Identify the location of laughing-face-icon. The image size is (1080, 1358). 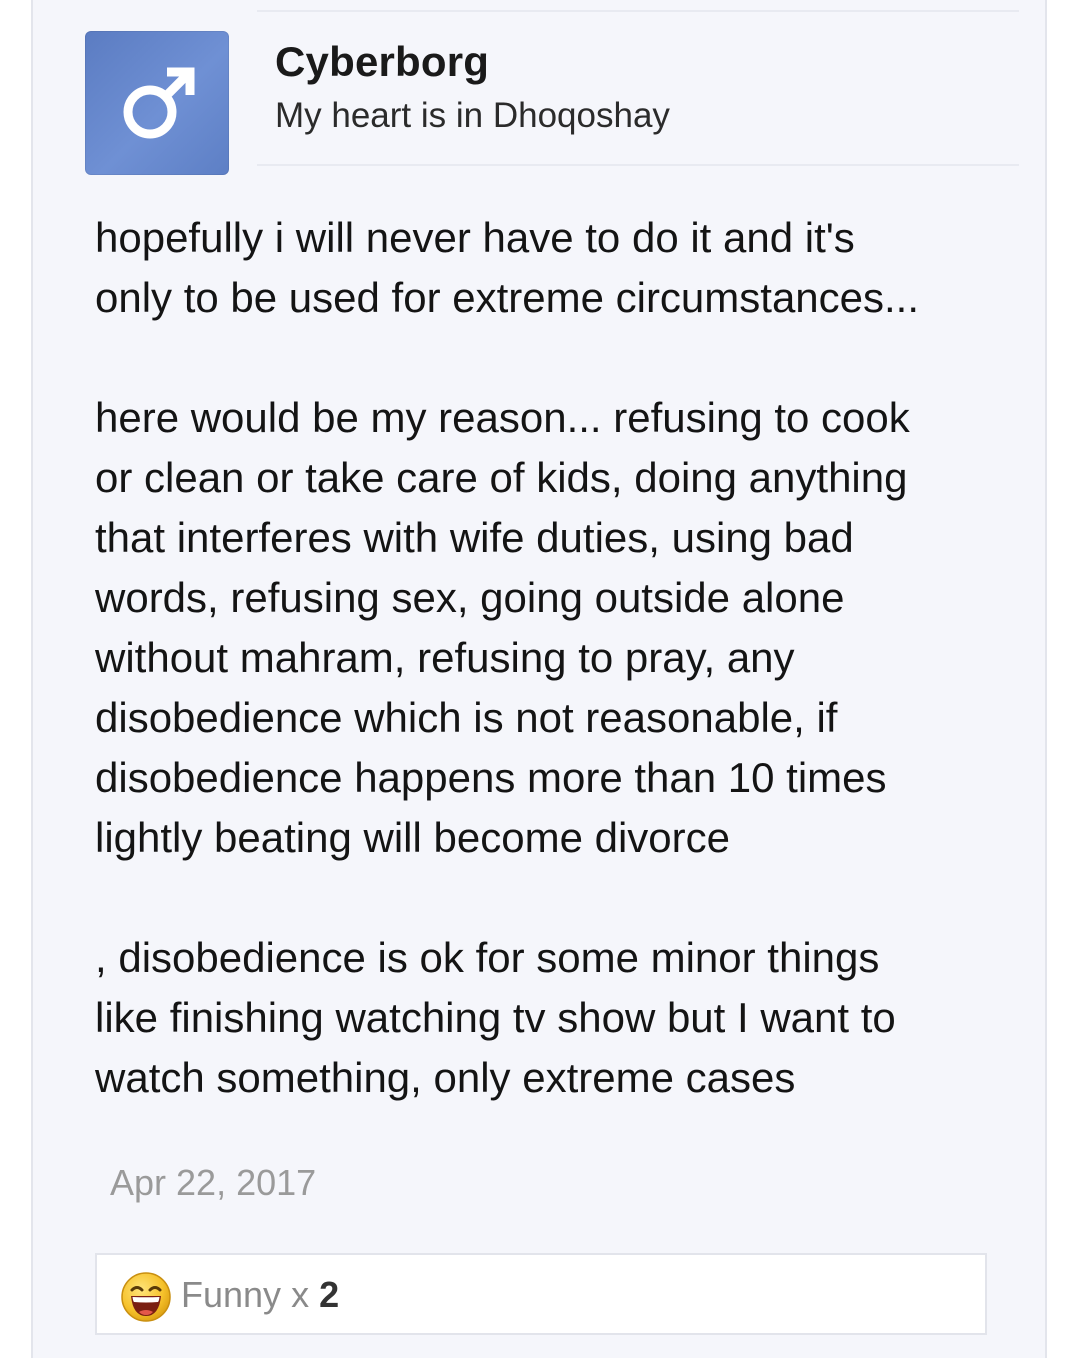
(146, 1297).